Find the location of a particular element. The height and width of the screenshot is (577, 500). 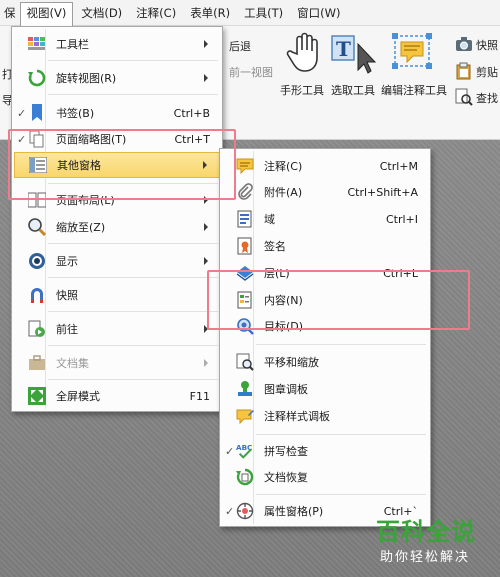

menu-view: 视图(V) is located at coordinates (46, 14).